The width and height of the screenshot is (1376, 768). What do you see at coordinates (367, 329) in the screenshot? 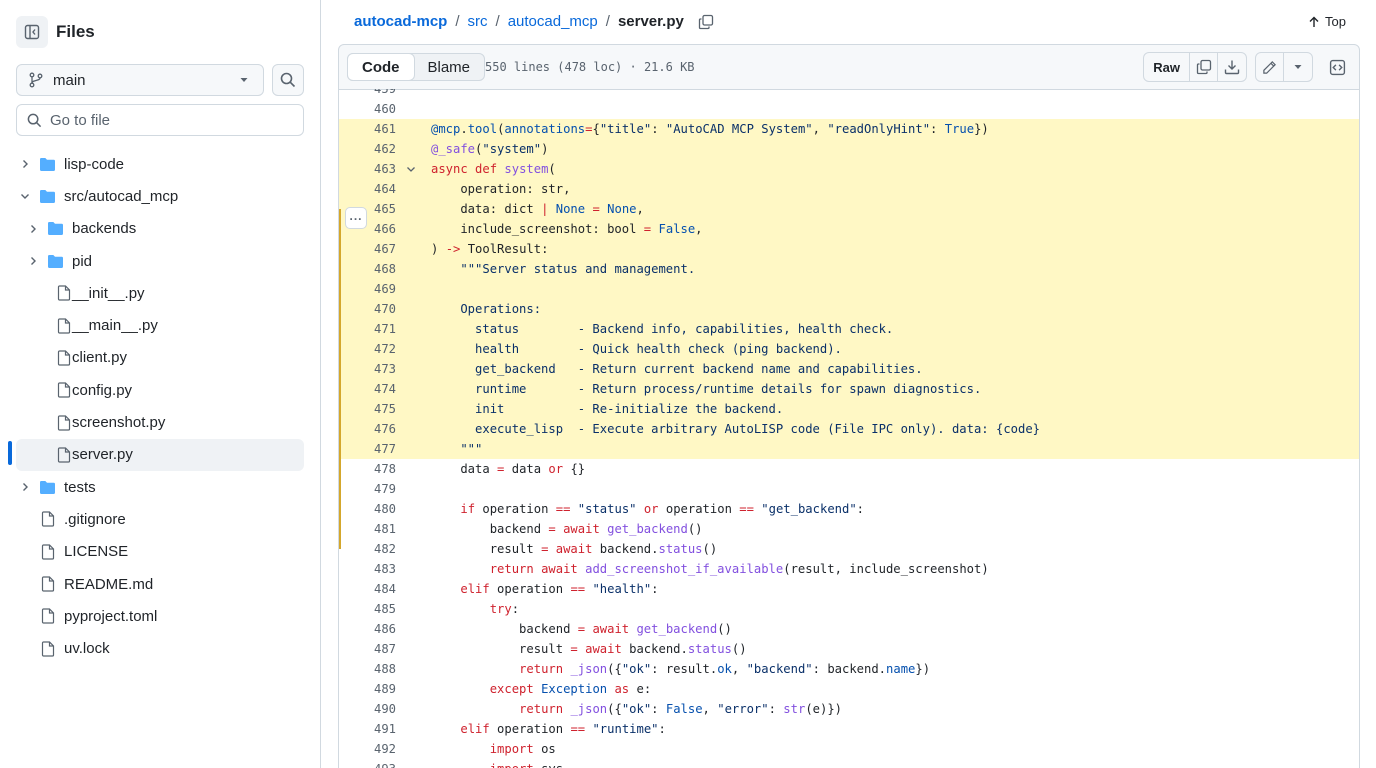
I see `line-number: 471` at bounding box center [367, 329].